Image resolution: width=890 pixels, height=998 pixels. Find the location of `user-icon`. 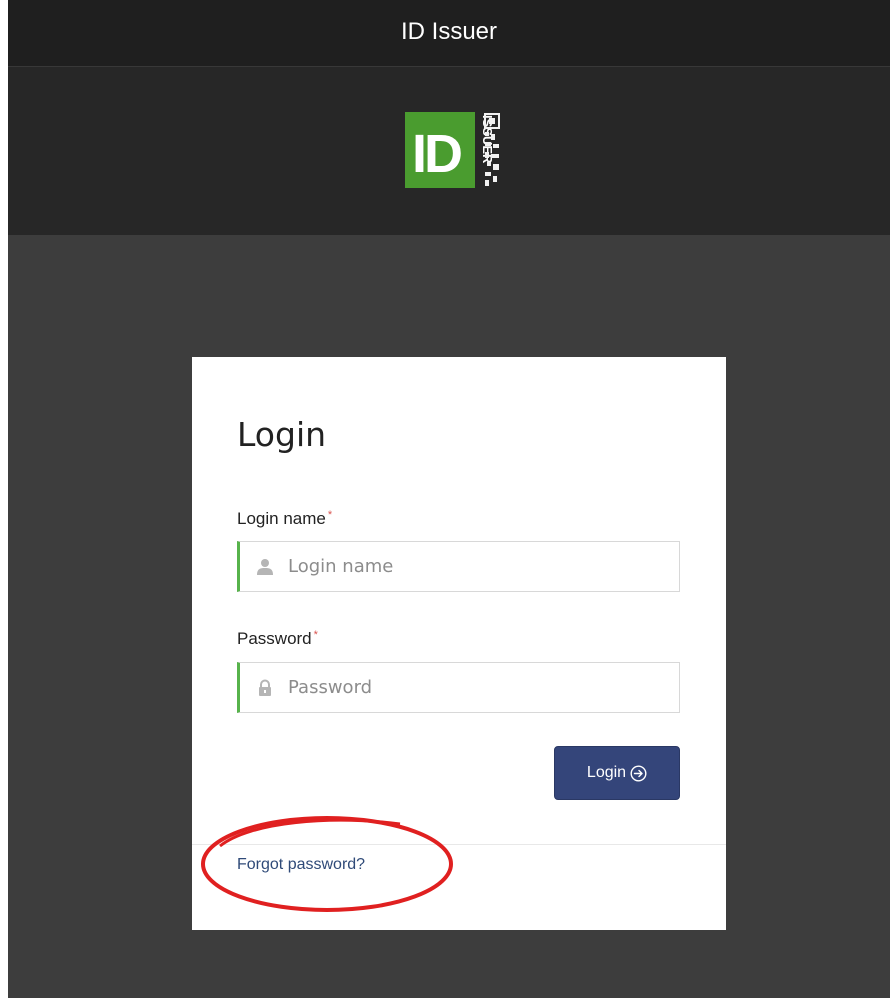

user-icon is located at coordinates (265, 567).